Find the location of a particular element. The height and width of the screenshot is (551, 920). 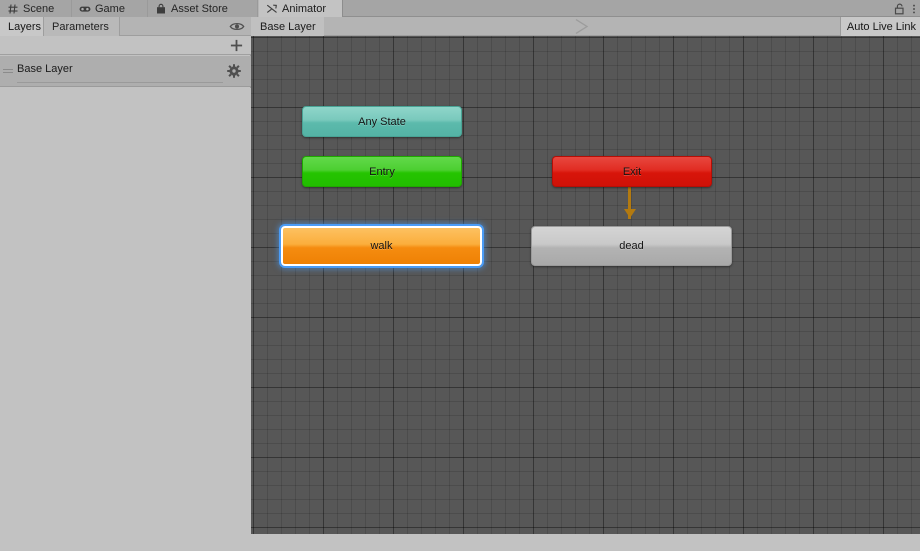

tab-scene-label: Scene is located at coordinates (39, 8).